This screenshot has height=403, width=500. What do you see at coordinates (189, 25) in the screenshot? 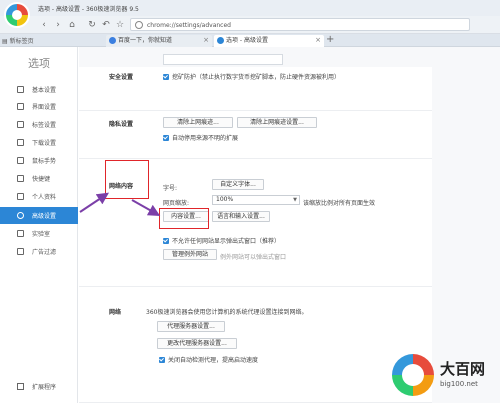
I see `address-text: chrome://settings/advanced` at bounding box center [189, 25].